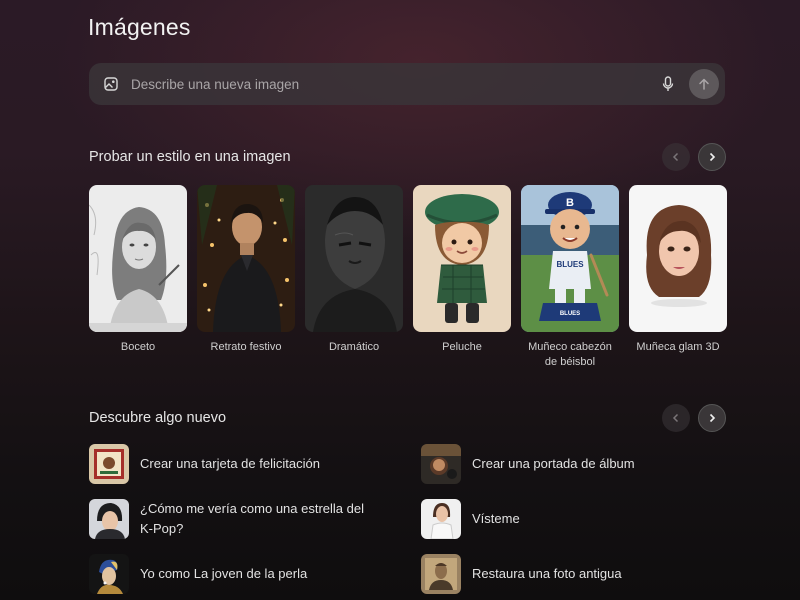 This screenshot has width=800, height=600. What do you see at coordinates (553, 463) in the screenshot?
I see `discover-label: Crear una portada de álbum` at bounding box center [553, 463].